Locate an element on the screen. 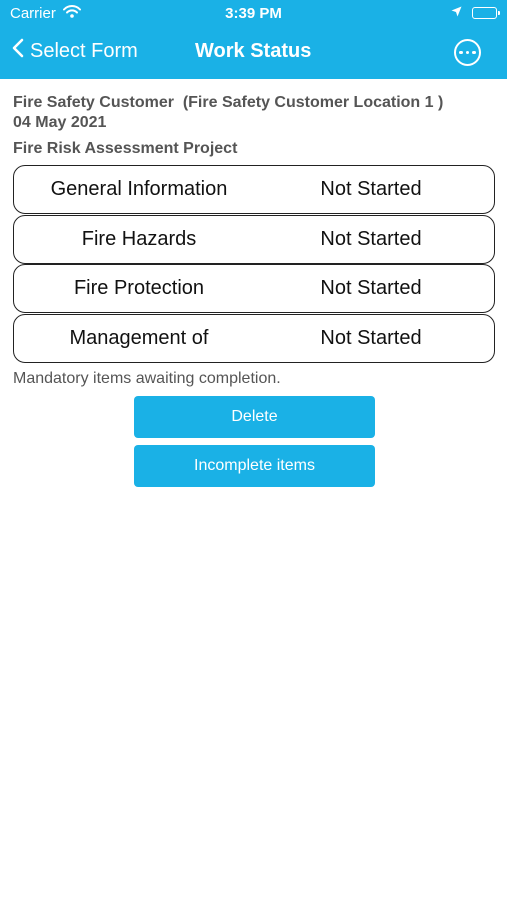  section-name: General Information is located at coordinates (139, 189).